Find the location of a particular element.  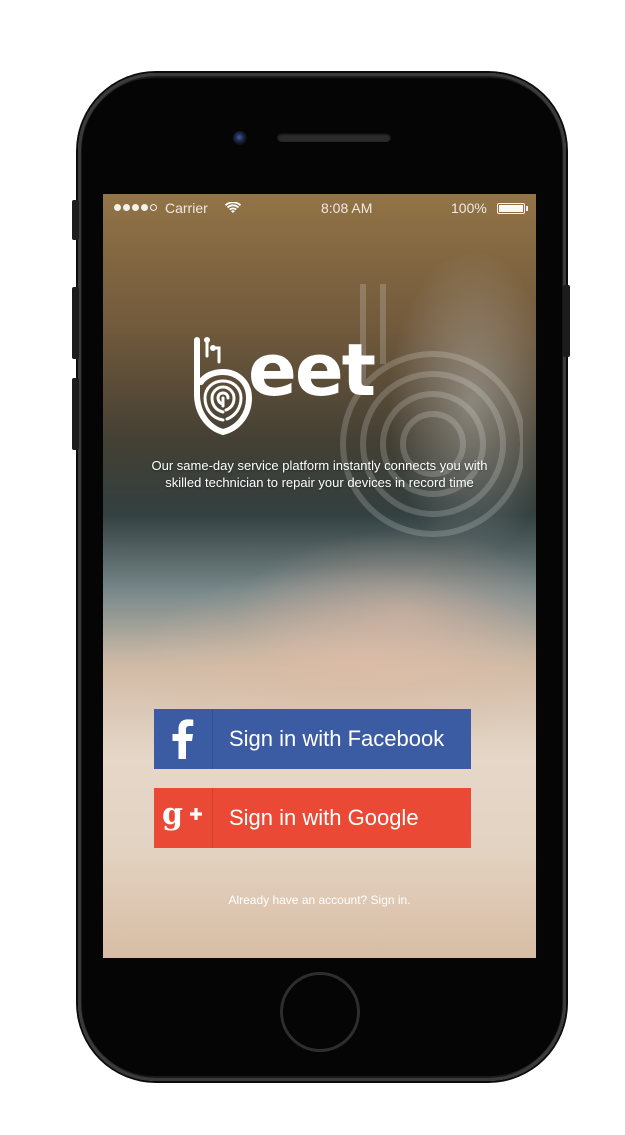

volume-up-button is located at coordinates (75, 323).